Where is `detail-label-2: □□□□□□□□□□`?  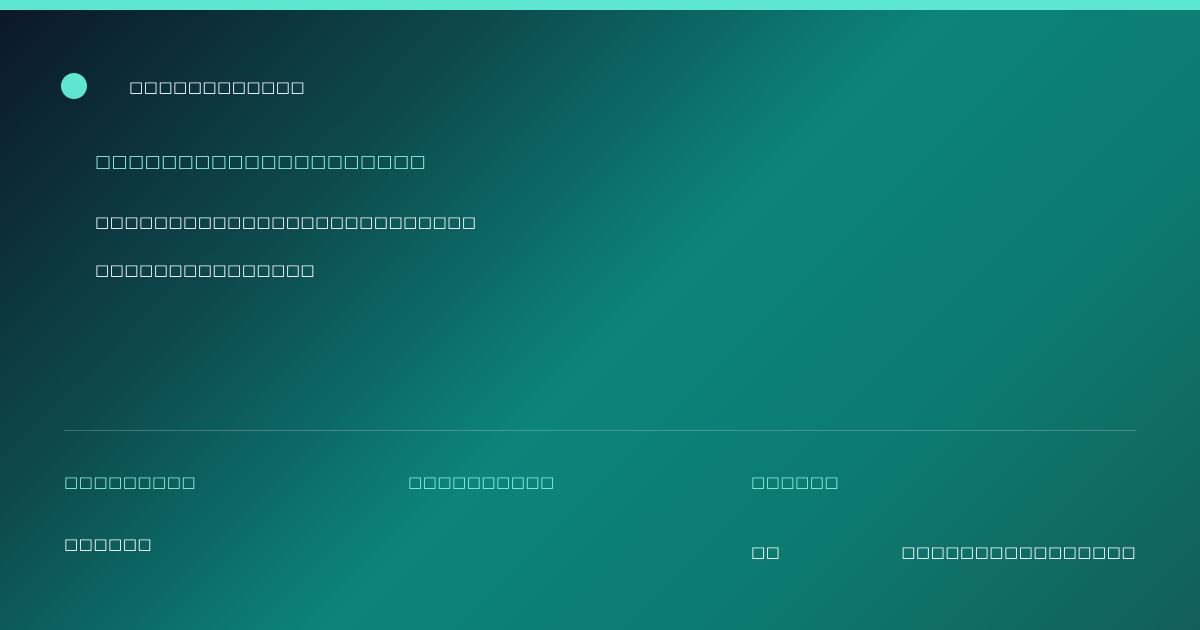 detail-label-2: □□□□□□□□□□ is located at coordinates (481, 482).